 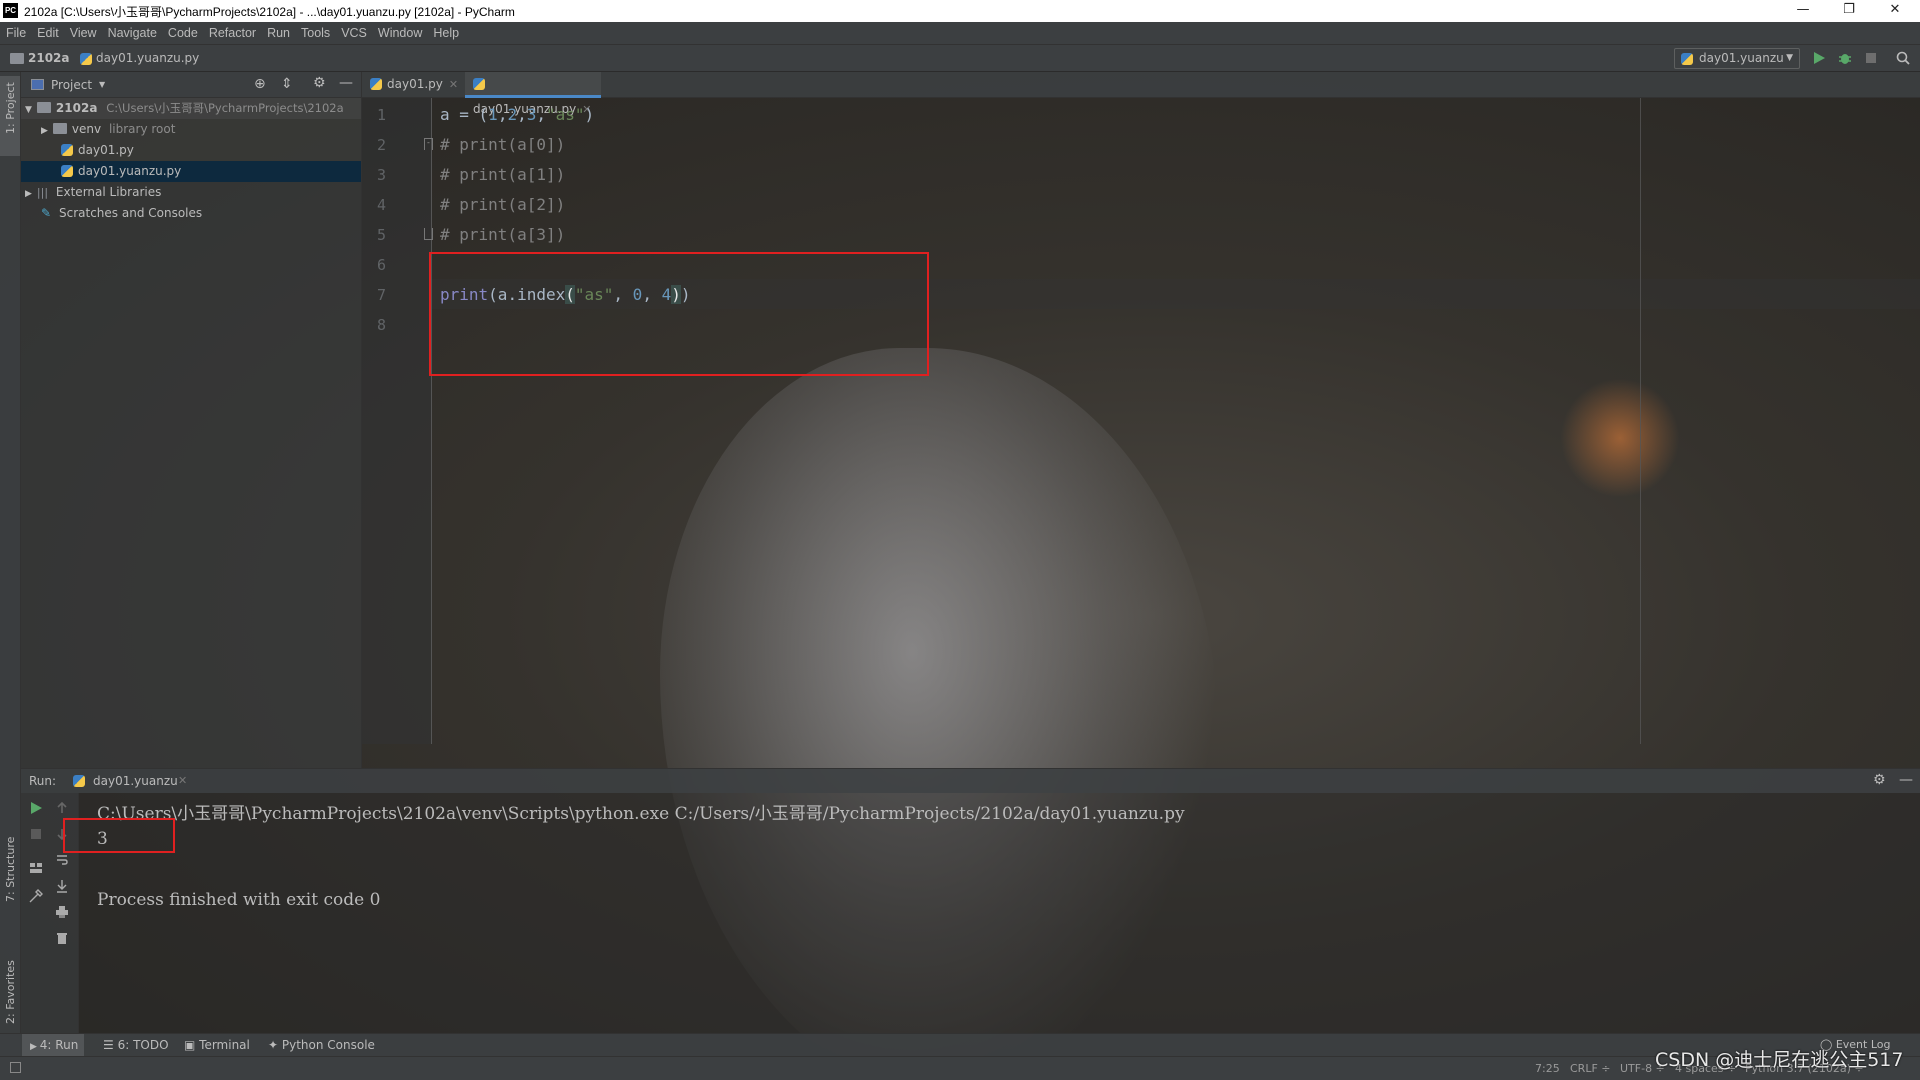 What do you see at coordinates (183, 33) in the screenshot?
I see `menu-code: Code` at bounding box center [183, 33].